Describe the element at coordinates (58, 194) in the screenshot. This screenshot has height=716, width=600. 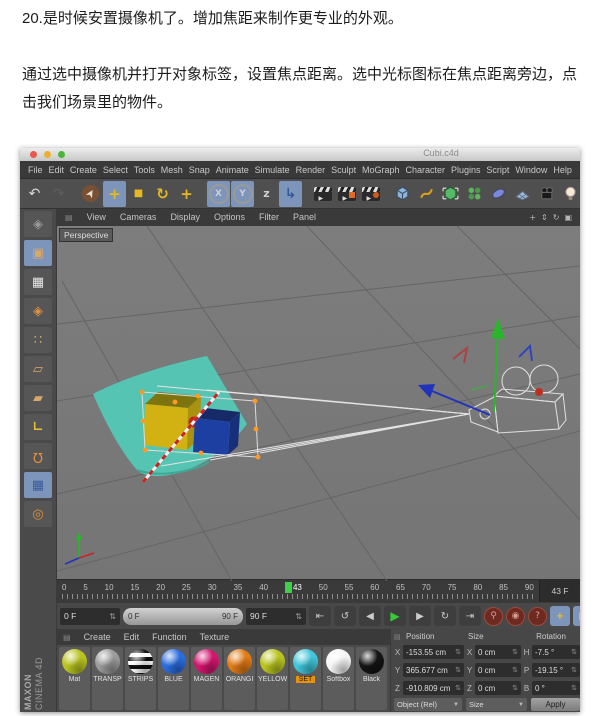
I see `redo-icon: ↷` at that location.